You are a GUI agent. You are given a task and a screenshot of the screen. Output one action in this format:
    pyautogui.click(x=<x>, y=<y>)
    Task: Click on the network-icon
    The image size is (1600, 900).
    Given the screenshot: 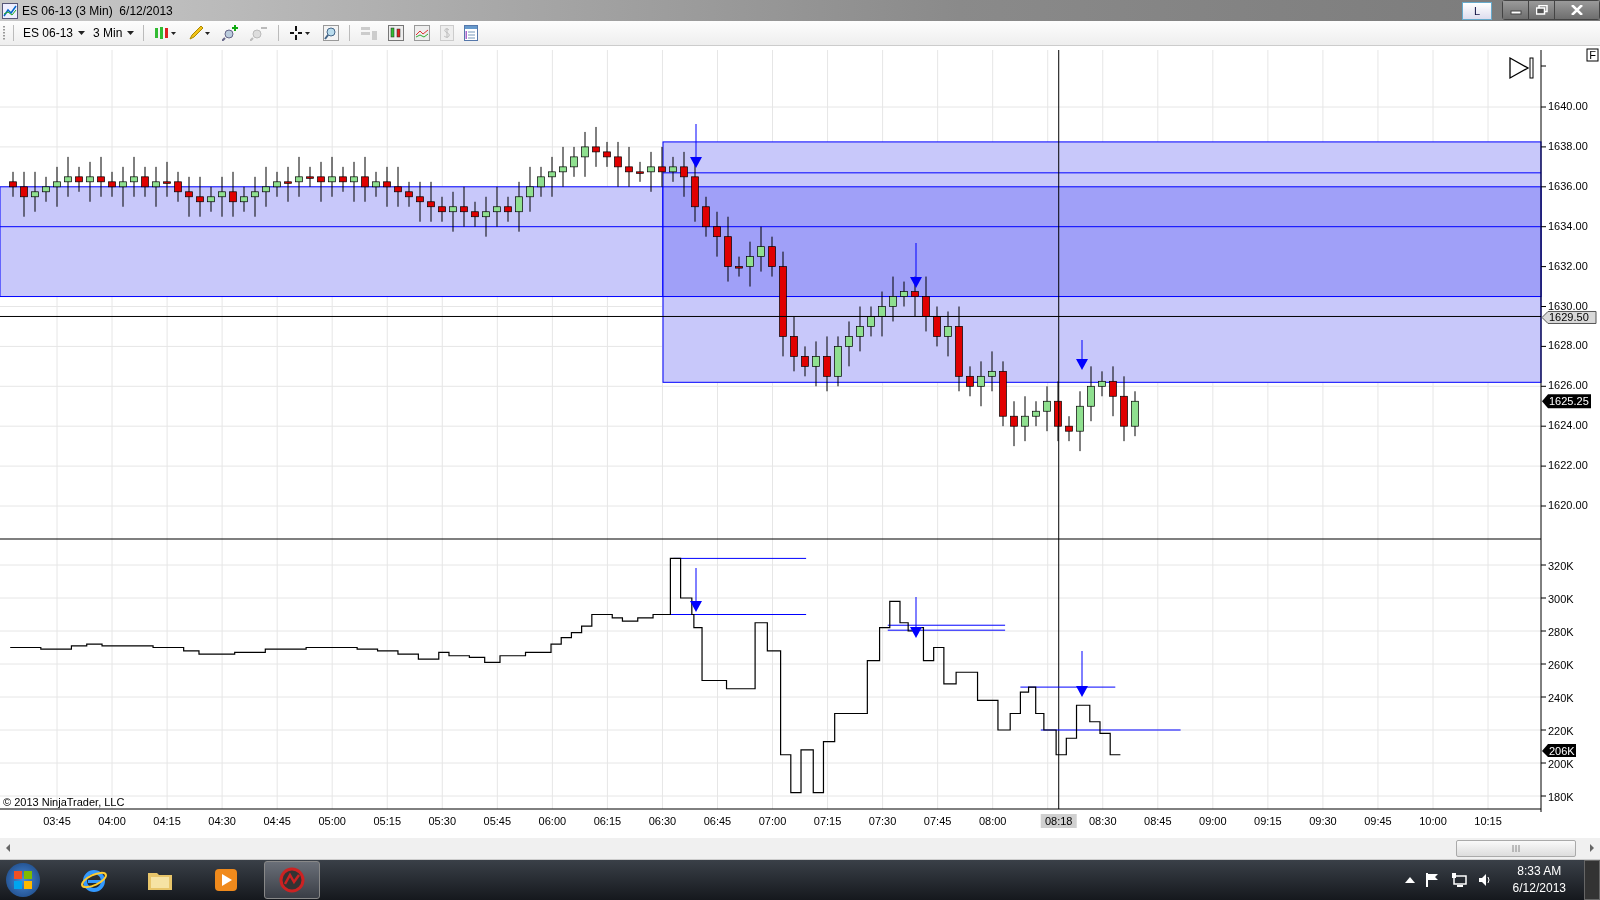 What is the action you would take?
    pyautogui.click(x=1458, y=880)
    